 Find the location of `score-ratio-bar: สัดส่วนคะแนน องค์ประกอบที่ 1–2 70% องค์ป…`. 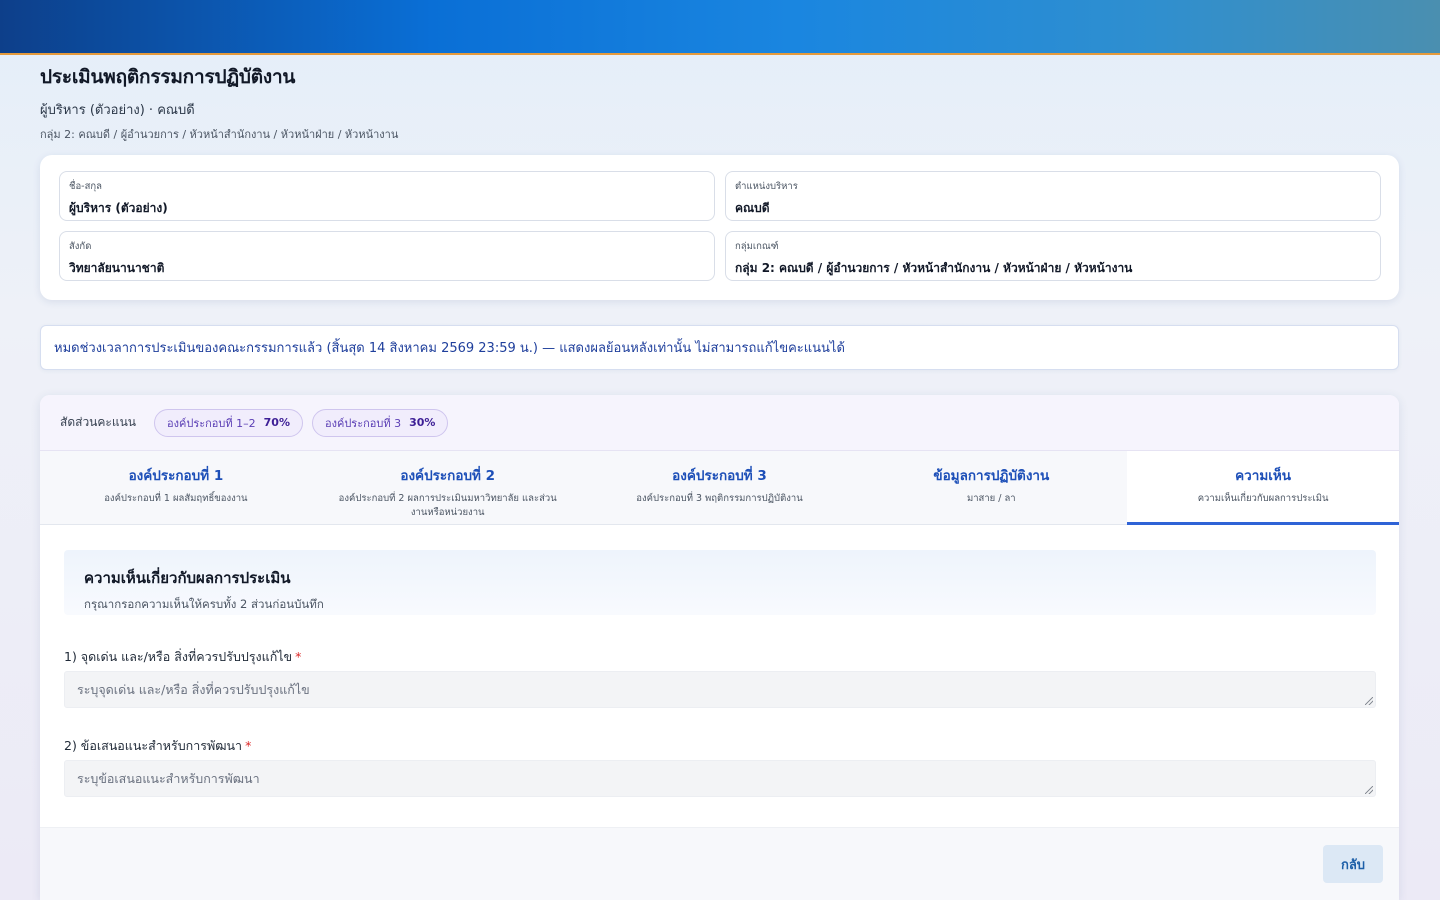

score-ratio-bar: สัดส่วนคะแนน องค์ประกอบที่ 1–2 70% องค์ป… is located at coordinates (719, 423).